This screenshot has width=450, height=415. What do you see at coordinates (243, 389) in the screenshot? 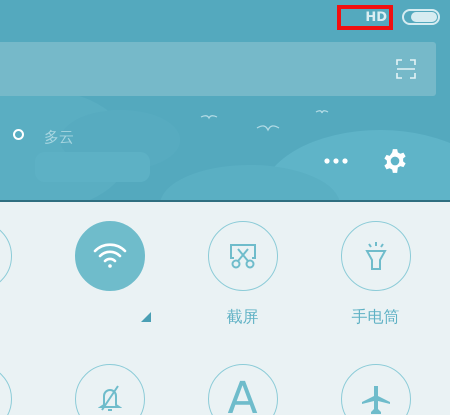
I see `font-toggle: A` at bounding box center [243, 389].